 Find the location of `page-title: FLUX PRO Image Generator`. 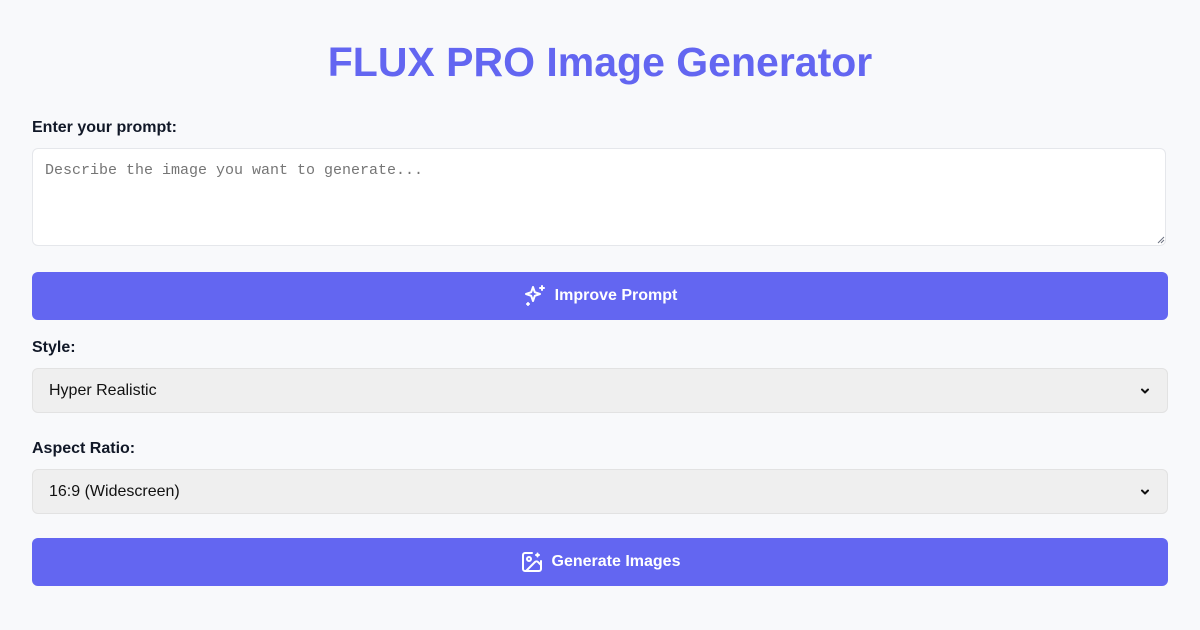

page-title: FLUX PRO Image Generator is located at coordinates (600, 62).